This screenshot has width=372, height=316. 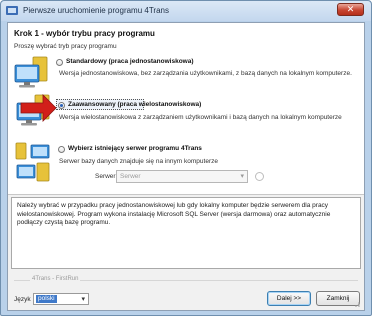 I want to click on language-label: Język, so click(x=22, y=299).